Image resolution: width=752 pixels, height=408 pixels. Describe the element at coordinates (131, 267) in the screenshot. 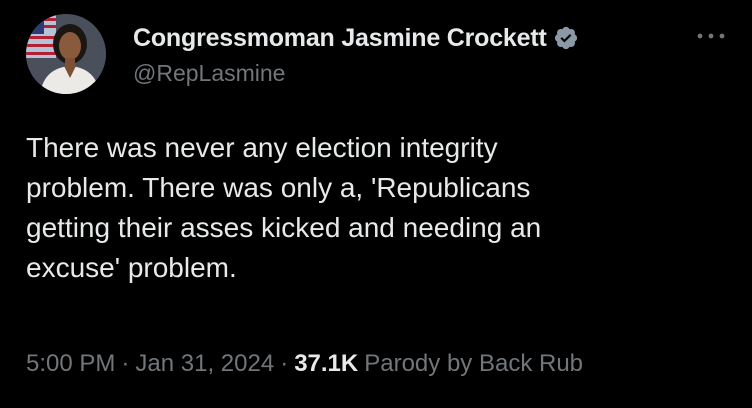

I see `tweet-text-line: excuse' problem.` at that location.